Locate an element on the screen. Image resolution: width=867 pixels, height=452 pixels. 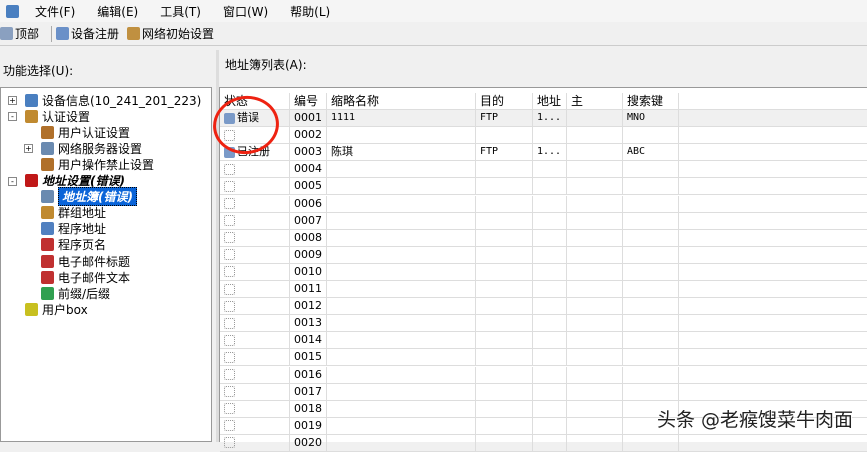
column-header: 主 is located at coordinates (595, 101).